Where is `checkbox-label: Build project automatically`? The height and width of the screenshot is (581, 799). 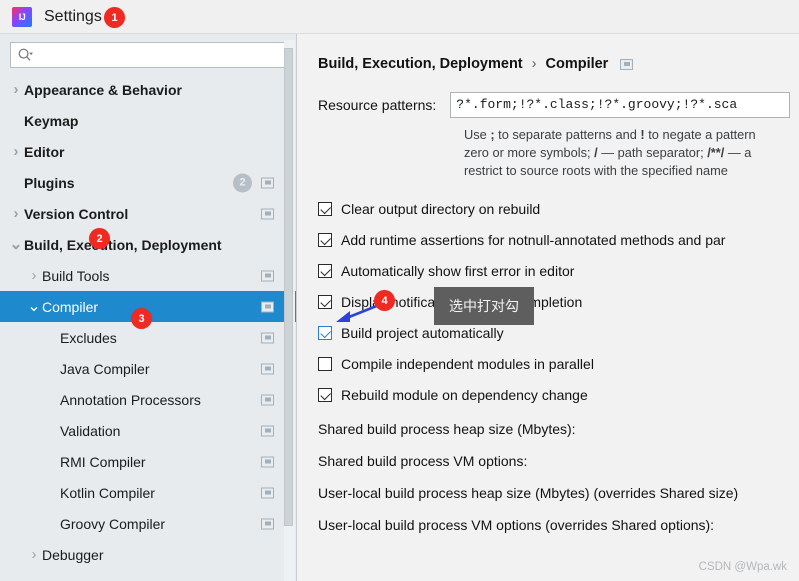 checkbox-label: Build project automatically is located at coordinates (422, 333).